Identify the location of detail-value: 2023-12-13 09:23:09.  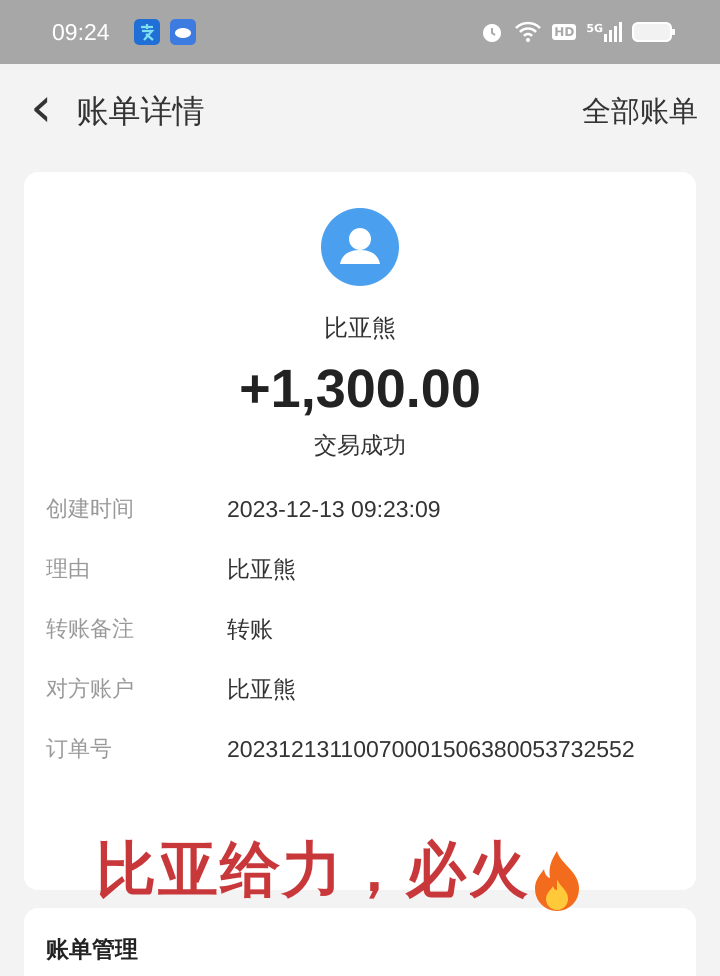
(334, 509).